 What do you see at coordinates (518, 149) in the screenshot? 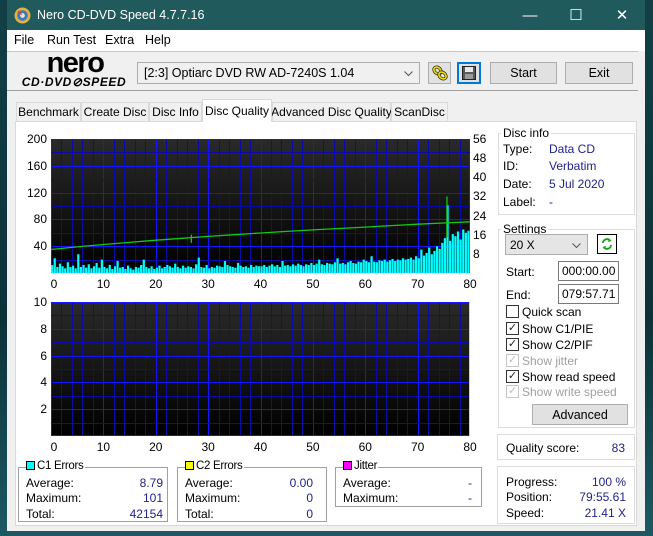
I see `disc-type-label: Type:` at bounding box center [518, 149].